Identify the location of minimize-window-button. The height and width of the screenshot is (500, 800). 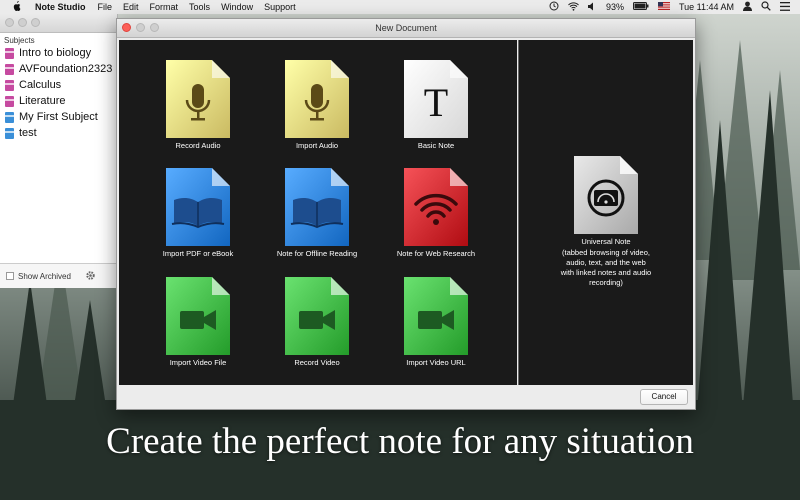
(22, 22).